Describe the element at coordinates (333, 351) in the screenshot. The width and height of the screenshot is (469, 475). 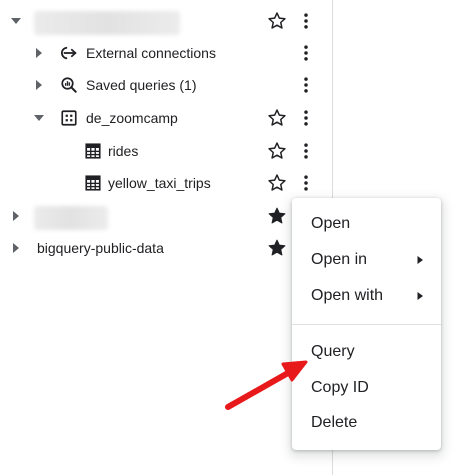
I see `menu-item-label: Query` at that location.